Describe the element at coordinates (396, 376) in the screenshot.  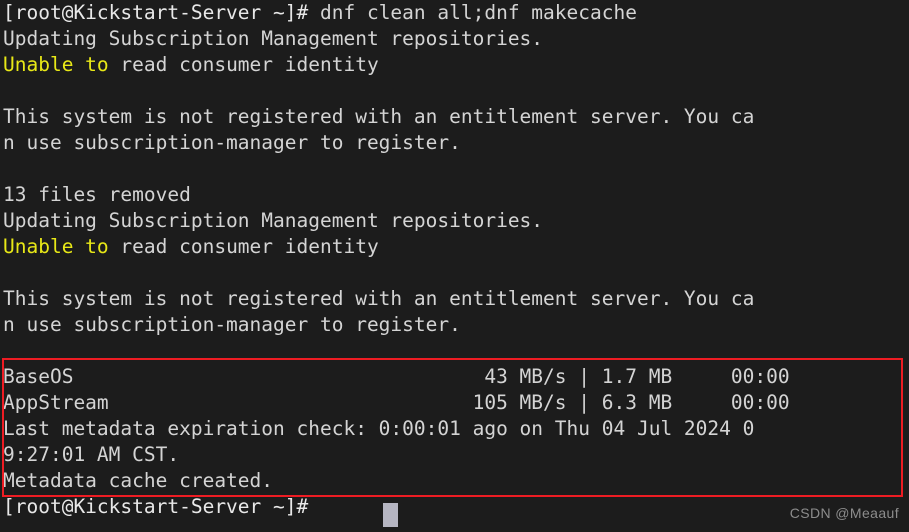
I see `repo-row-text: BaseOS 43 MB/s | 1.7 MB 00:00` at that location.